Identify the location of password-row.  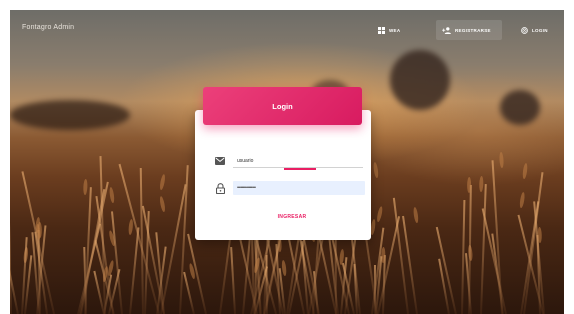
(220, 188).